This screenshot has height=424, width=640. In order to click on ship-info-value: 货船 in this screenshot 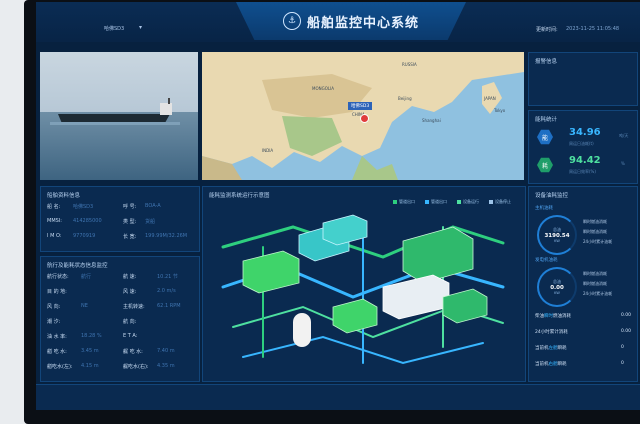, I will do `click(150, 222)`.